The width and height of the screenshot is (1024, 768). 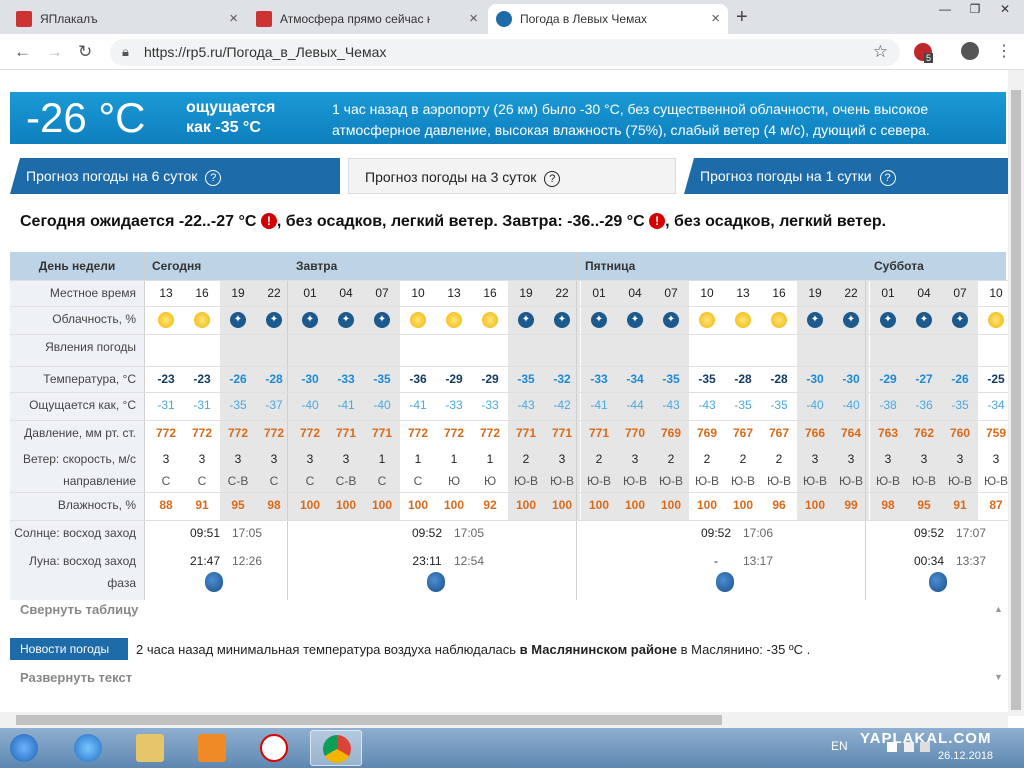 What do you see at coordinates (469, 533) in the screenshot?
I see `sunset-time: 17:05` at bounding box center [469, 533].